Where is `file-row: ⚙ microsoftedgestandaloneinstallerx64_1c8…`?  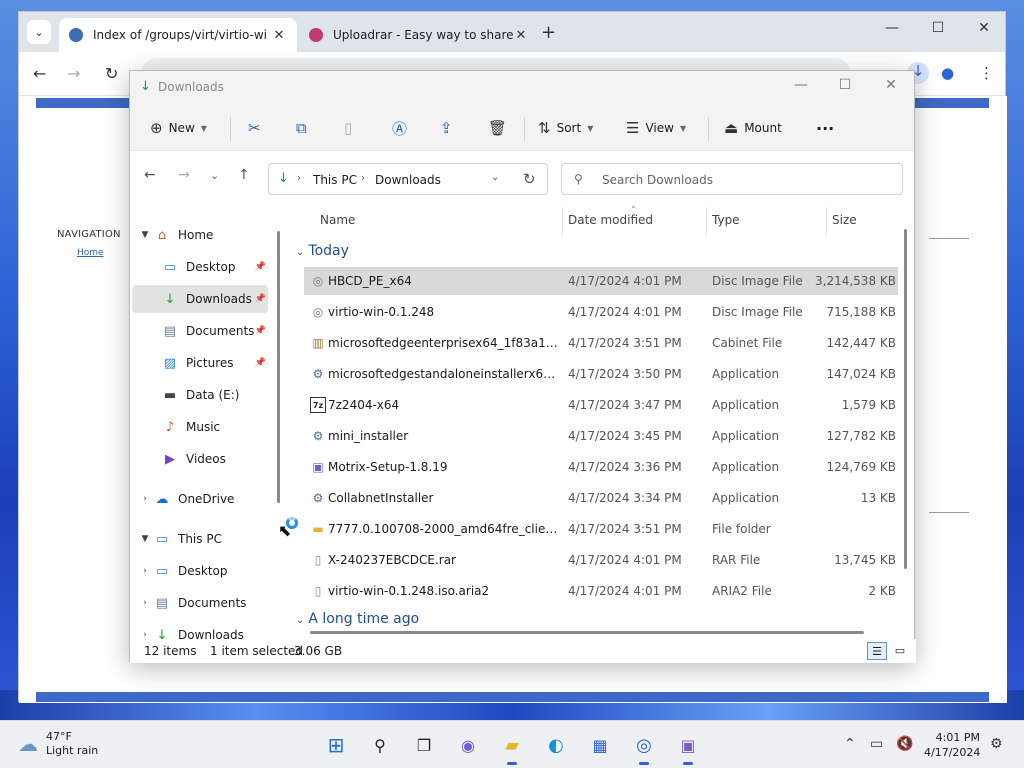 file-row: ⚙ microsoftedgestandaloneinstallerx64_1c8… is located at coordinates (601, 374).